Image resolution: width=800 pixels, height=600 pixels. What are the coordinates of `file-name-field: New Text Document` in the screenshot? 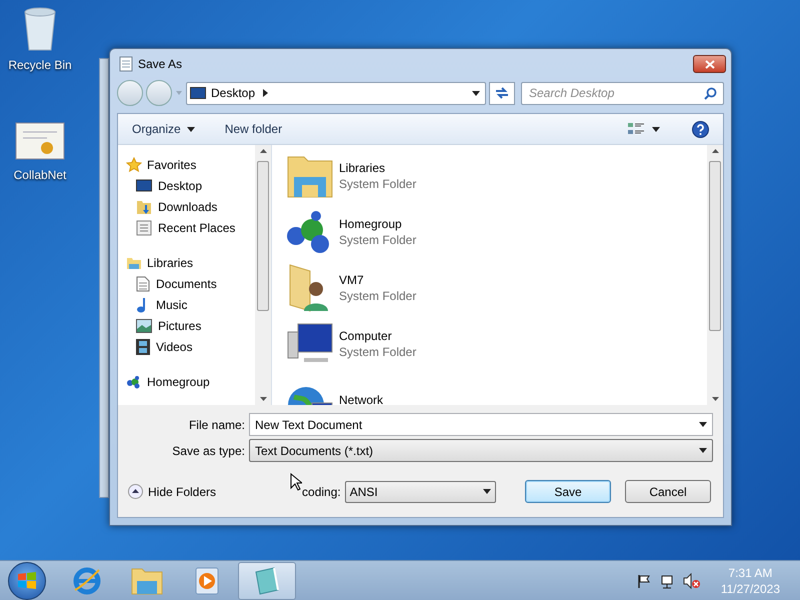 It's located at (481, 424).